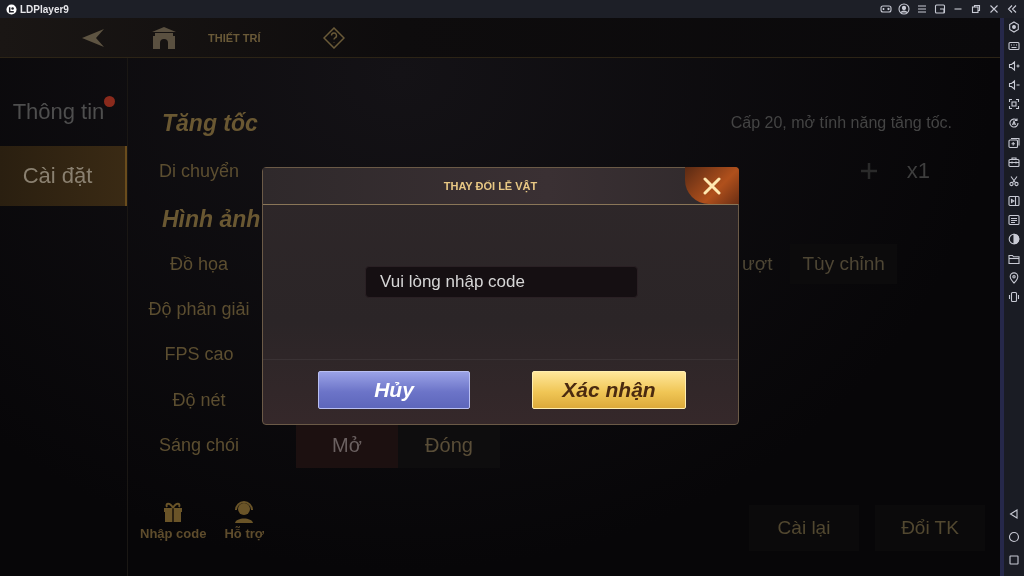 The image size is (1024, 576). What do you see at coordinates (449, 445) in the screenshot?
I see `toggle-option: Đóng` at bounding box center [449, 445].